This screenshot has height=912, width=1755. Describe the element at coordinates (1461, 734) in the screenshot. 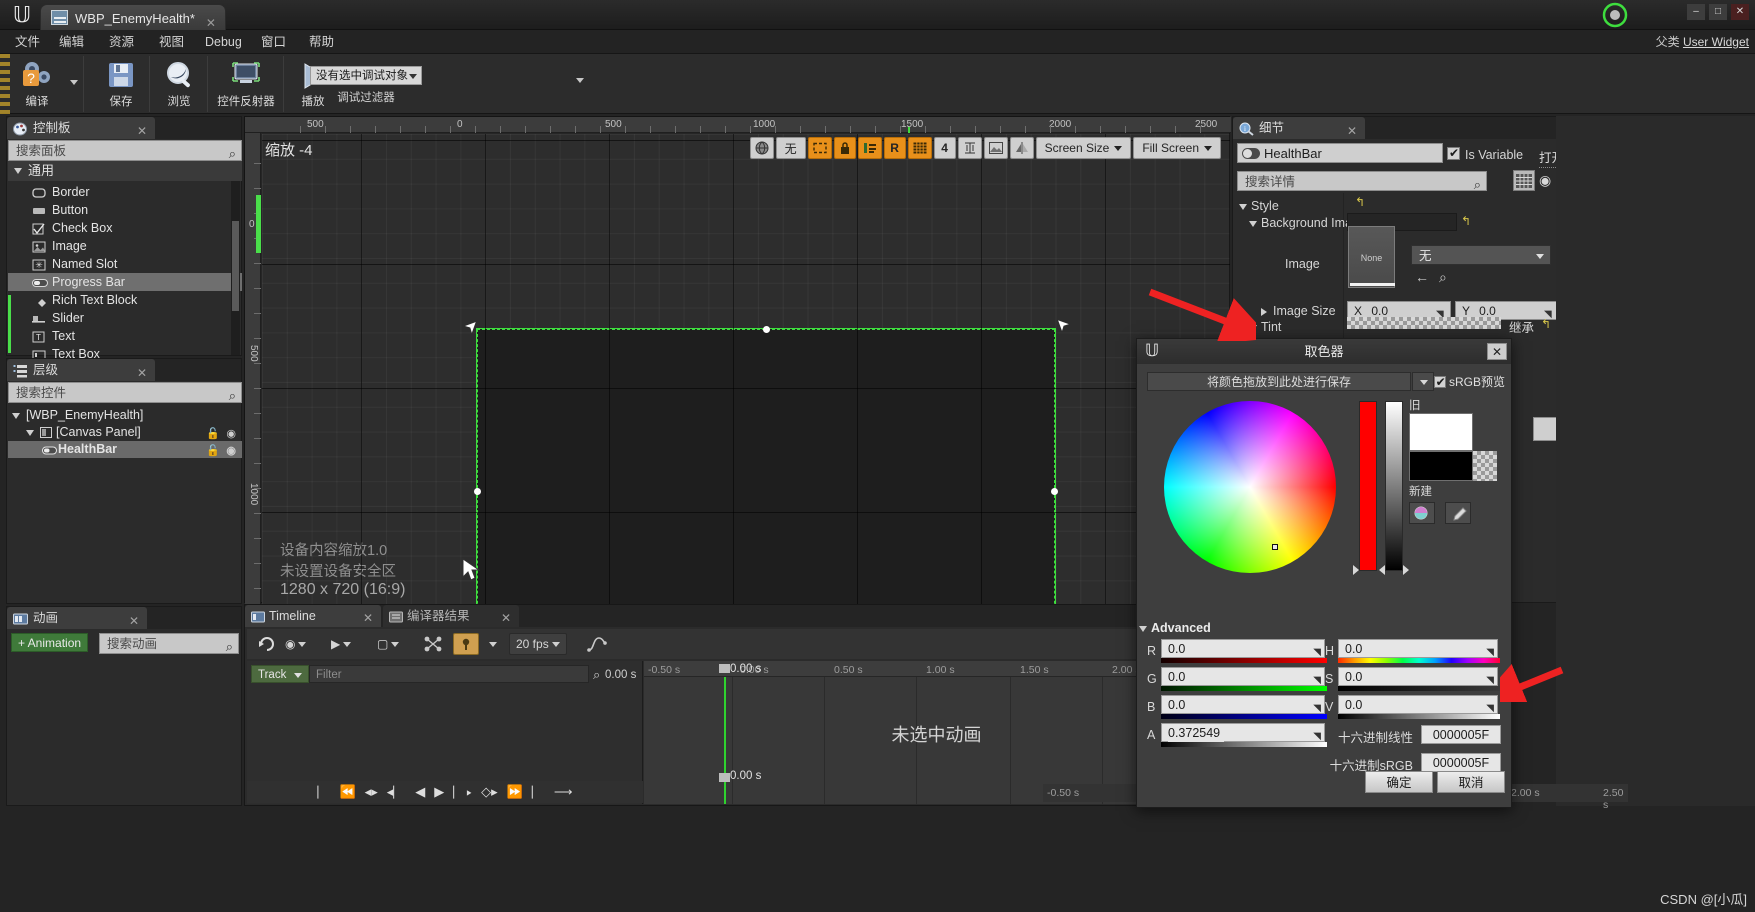

I see `hex-linear-input: 0000005F` at that location.